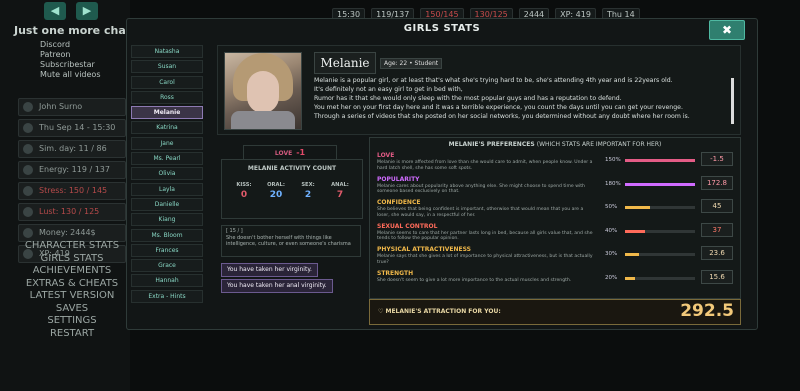 Image resolution: width=800 pixels, height=391 pixels. I want to click on stat-name: John Surno, so click(72, 107).